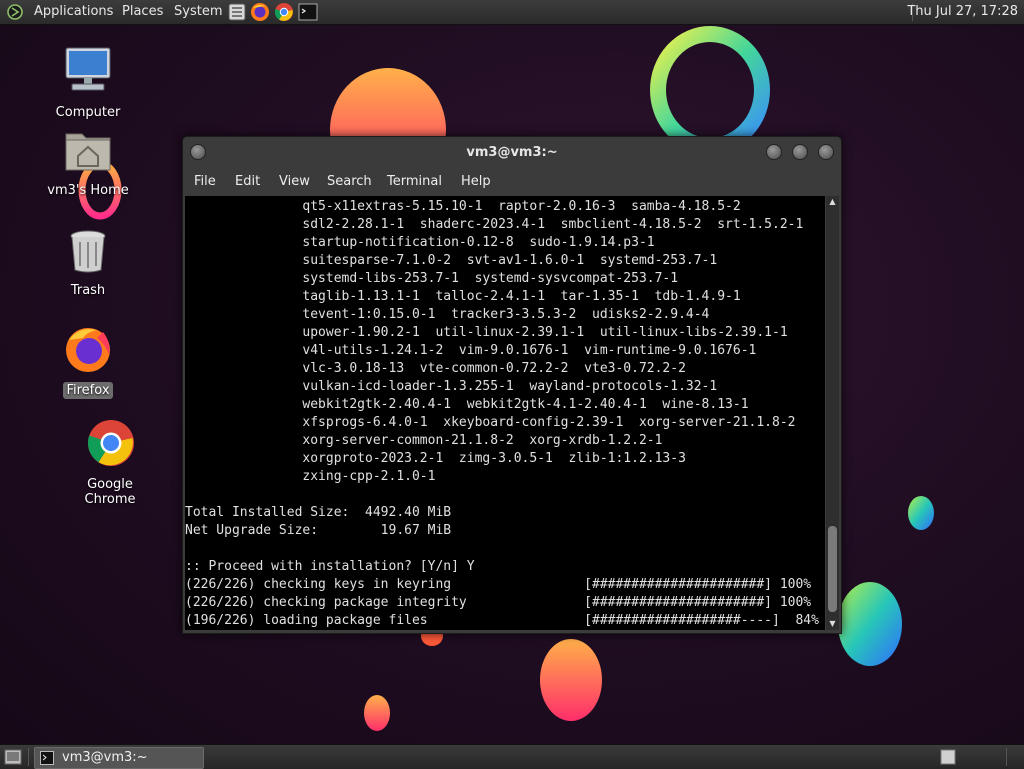  Describe the element at coordinates (294, 181) in the screenshot. I see `menu-view: View` at that location.